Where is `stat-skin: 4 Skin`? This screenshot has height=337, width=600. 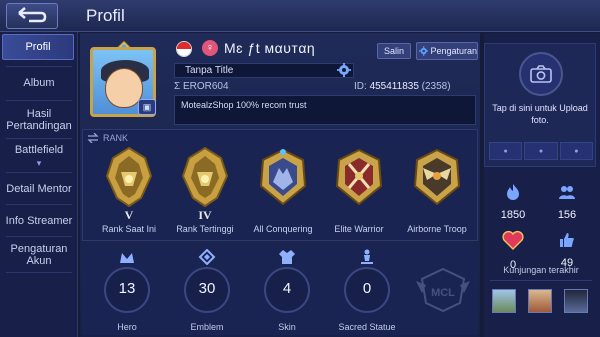
stat-skin: 4 Skin is located at coordinates (287, 292).